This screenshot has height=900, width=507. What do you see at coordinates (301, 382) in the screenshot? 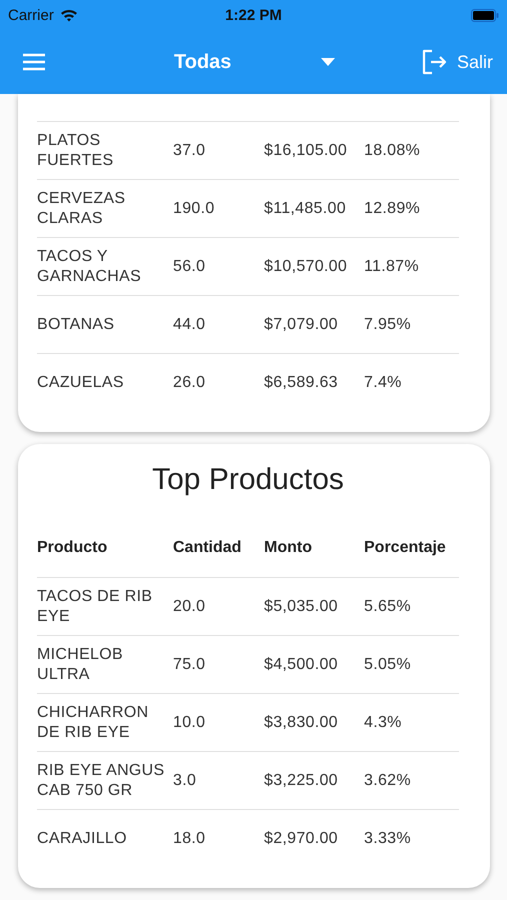
I see `table-cell-text: $6,589.63` at bounding box center [301, 382].